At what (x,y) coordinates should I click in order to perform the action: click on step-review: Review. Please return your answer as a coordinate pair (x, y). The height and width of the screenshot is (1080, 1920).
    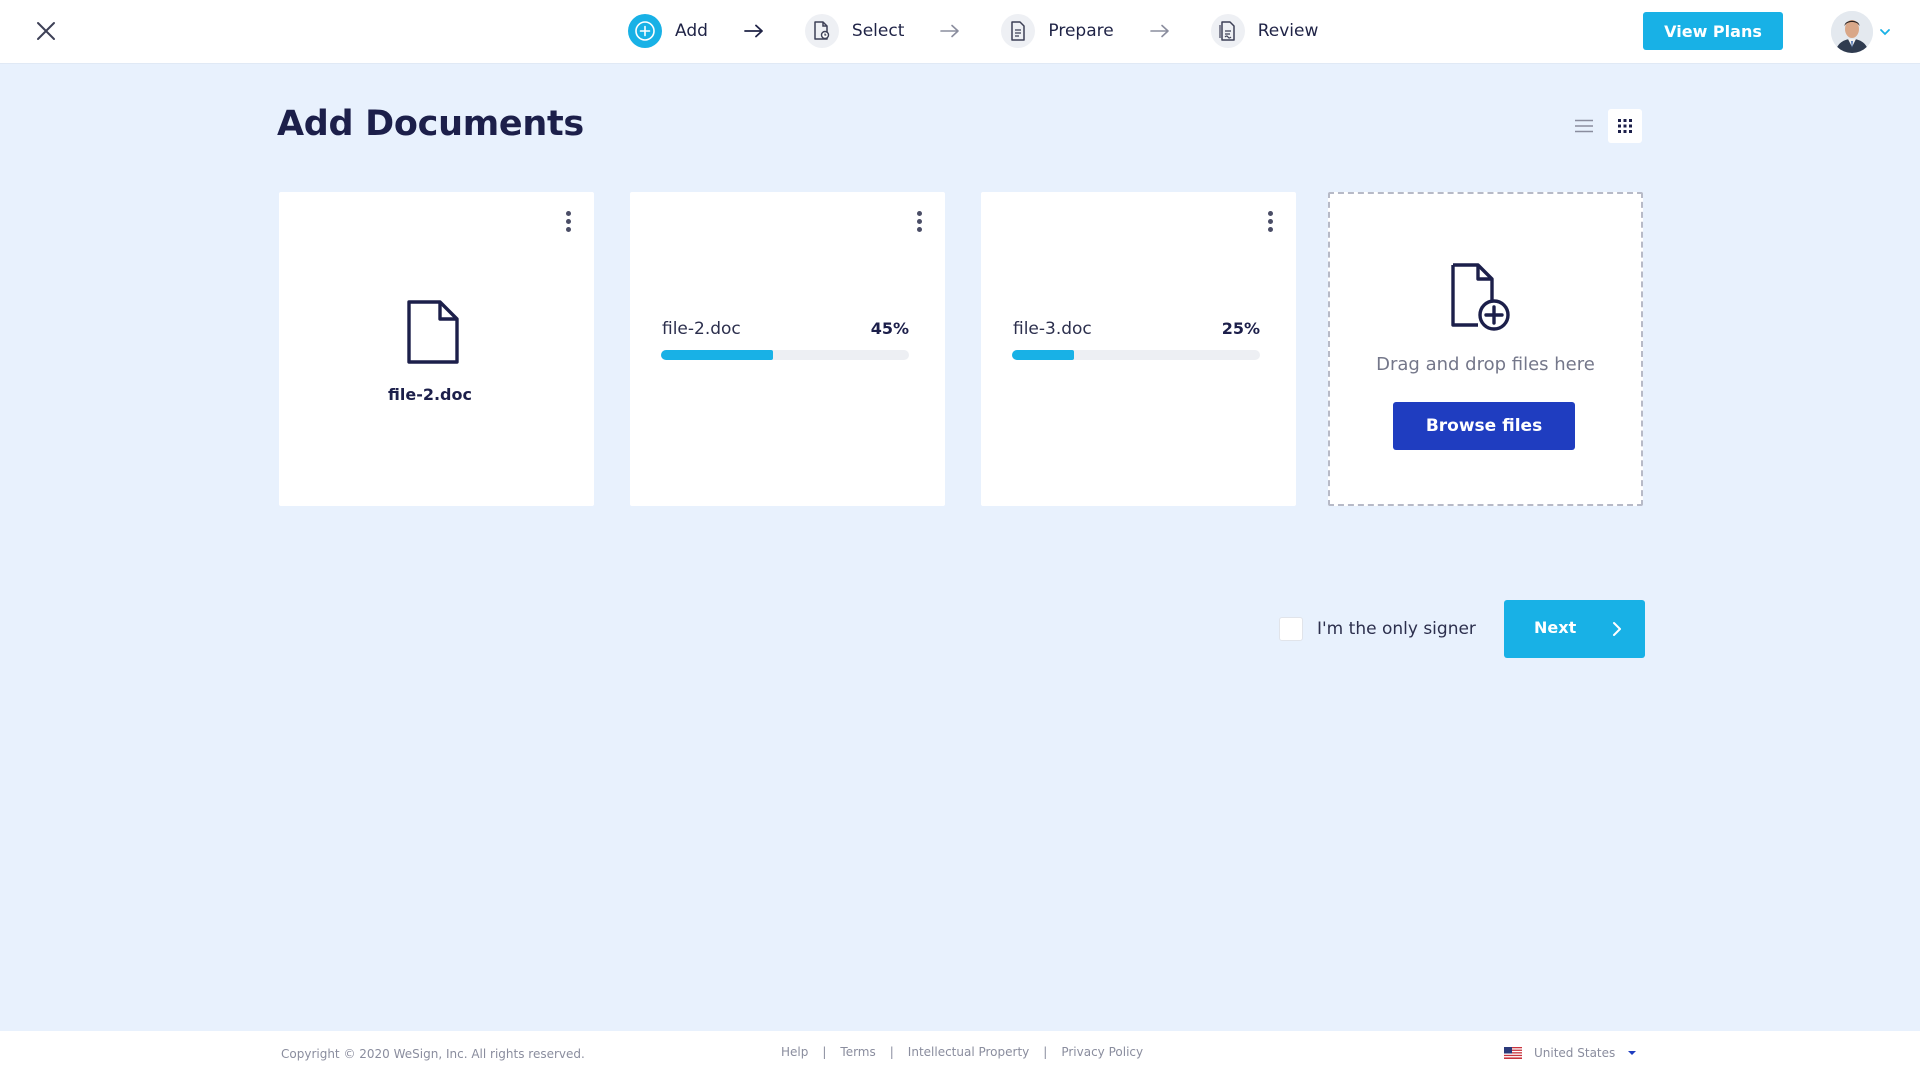
    Looking at the image, I should click on (1264, 31).